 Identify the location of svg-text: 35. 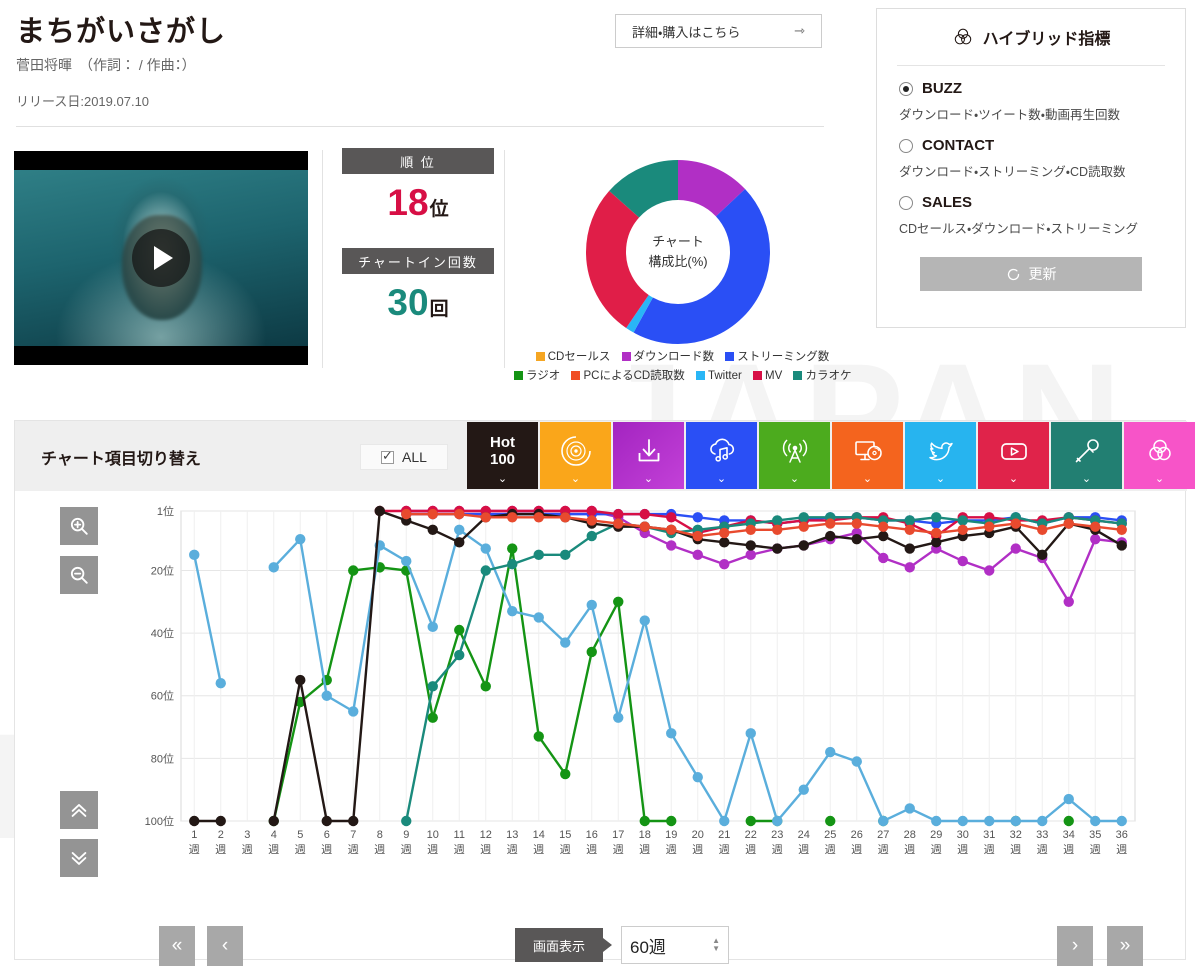
(1095, 835).